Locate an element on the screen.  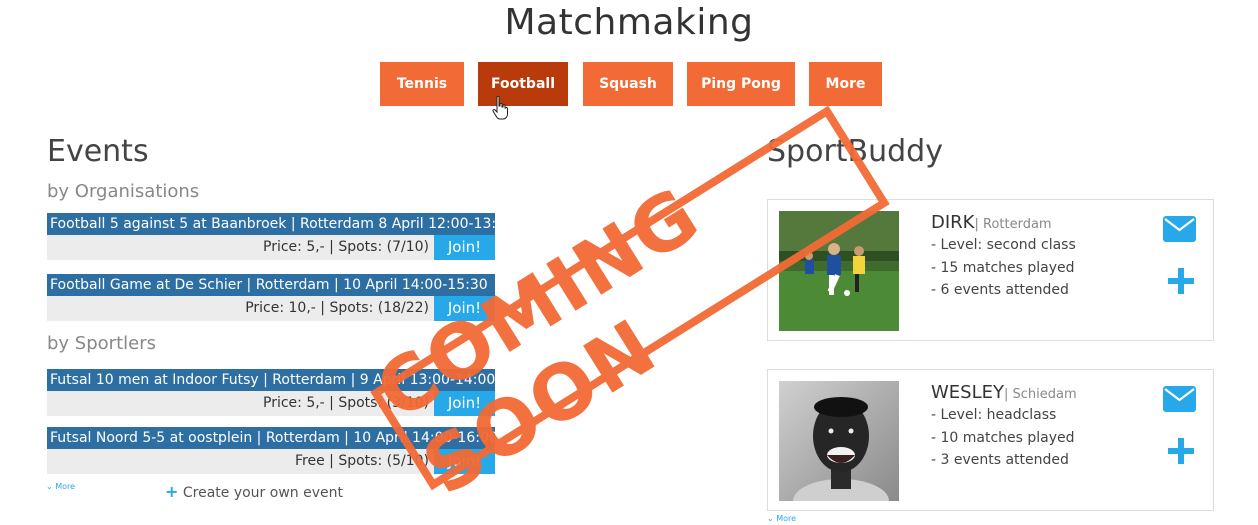
buddy-name-line: WESLEY| Schiedam is located at coordinates (1004, 392).